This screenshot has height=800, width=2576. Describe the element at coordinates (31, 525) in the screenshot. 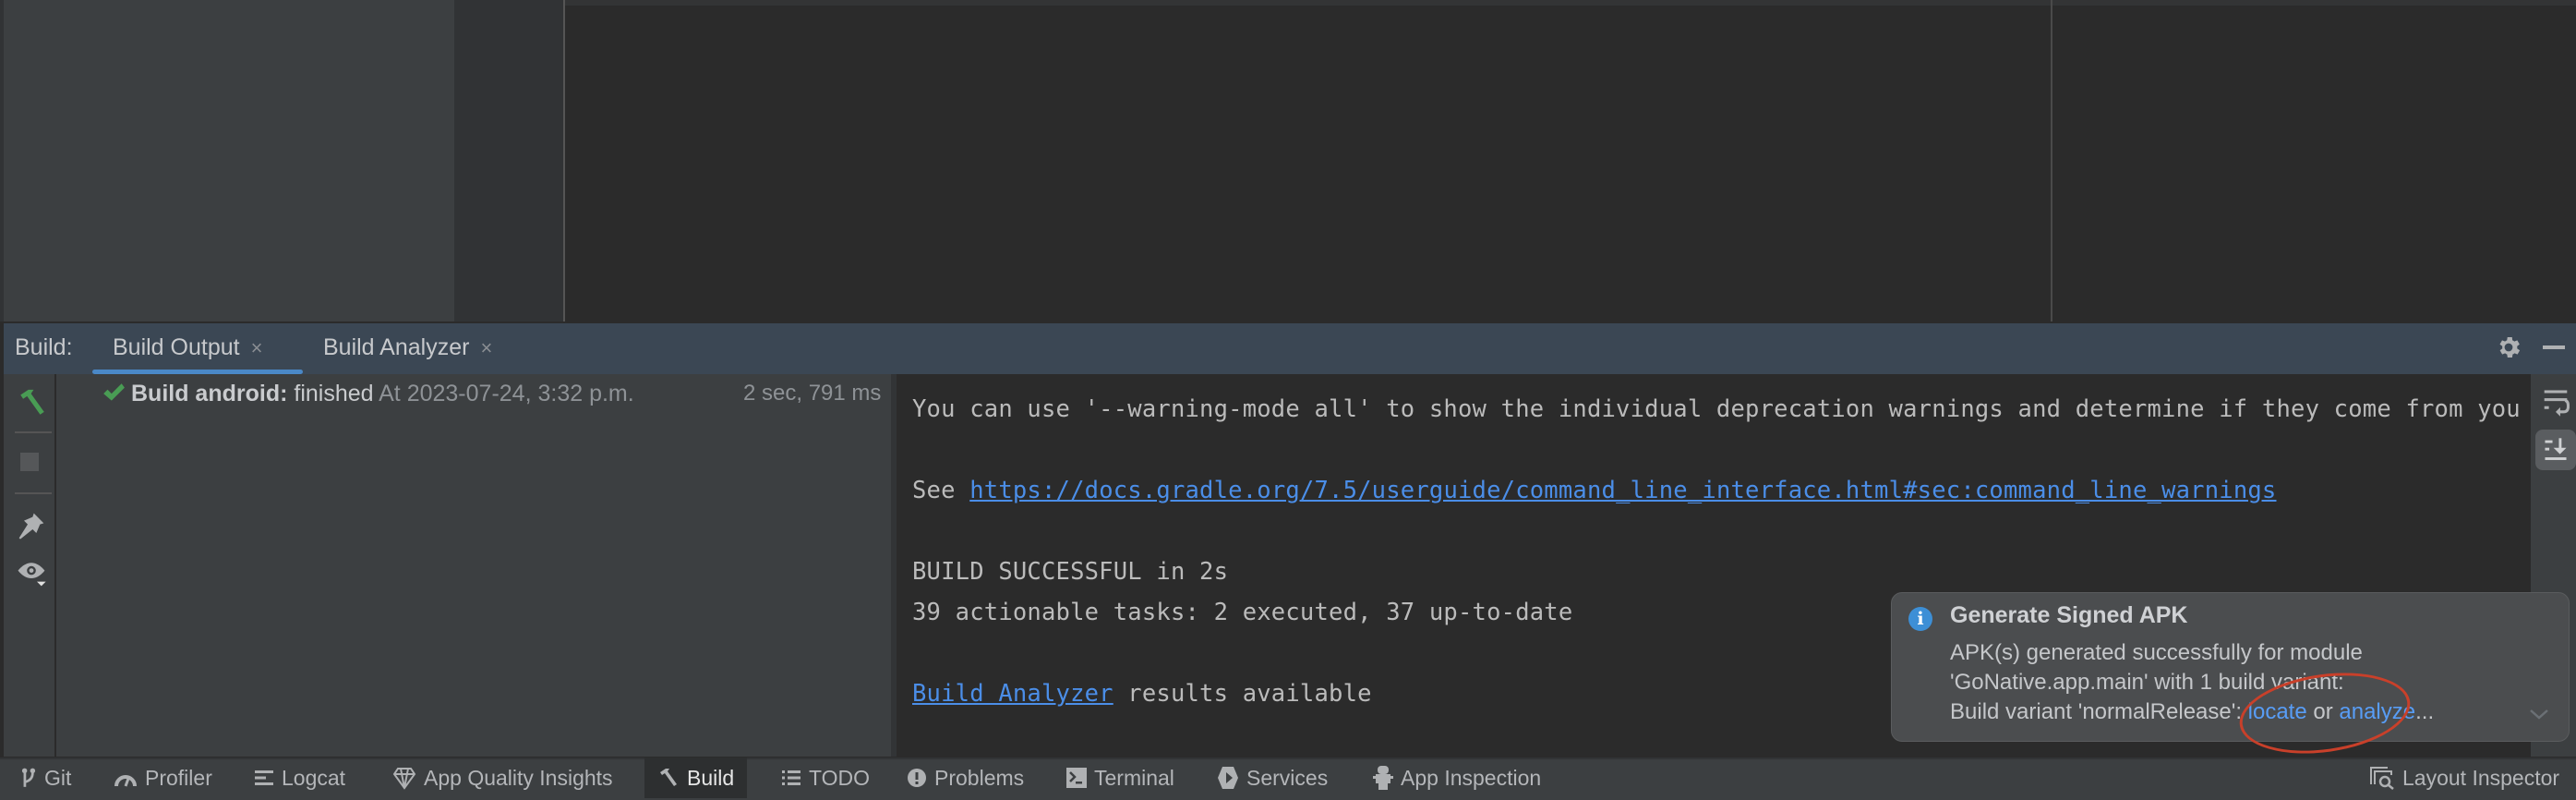

I see `pin-icon` at that location.